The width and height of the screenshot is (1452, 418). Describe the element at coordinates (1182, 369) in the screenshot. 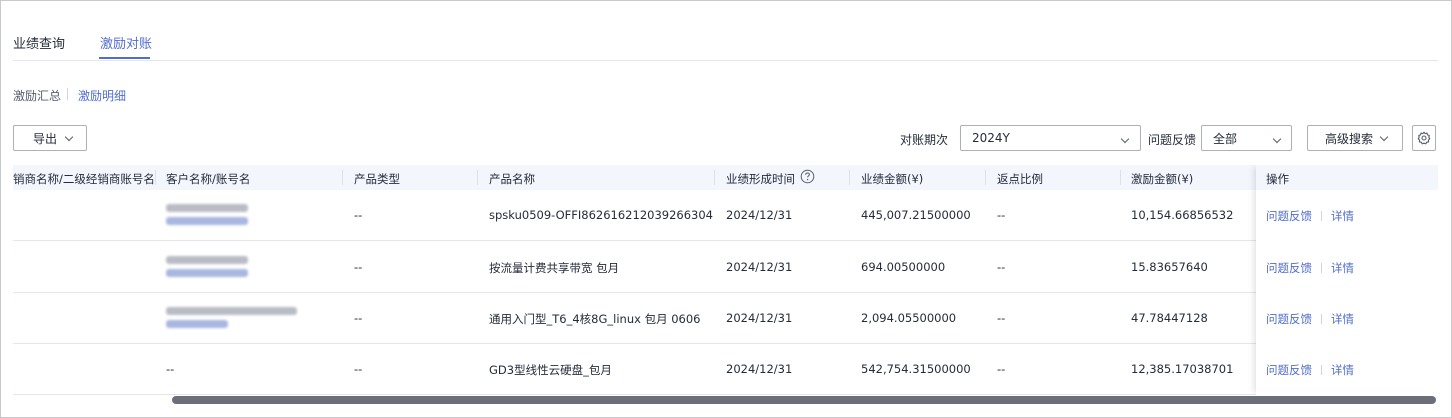

I see `cell-incentive: 12,385.17038701` at that location.